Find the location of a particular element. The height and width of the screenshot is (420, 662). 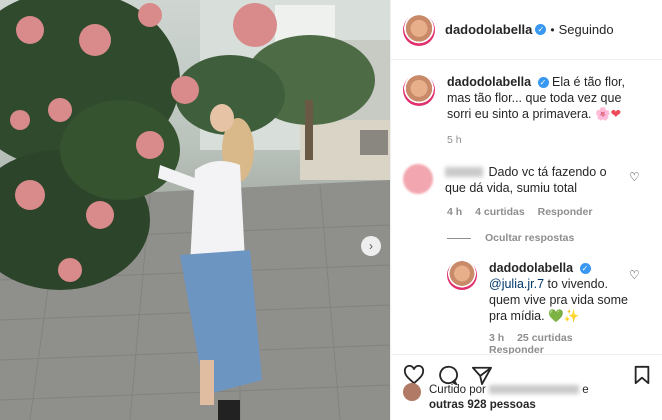

comment-time: 4 h is located at coordinates (454, 212).